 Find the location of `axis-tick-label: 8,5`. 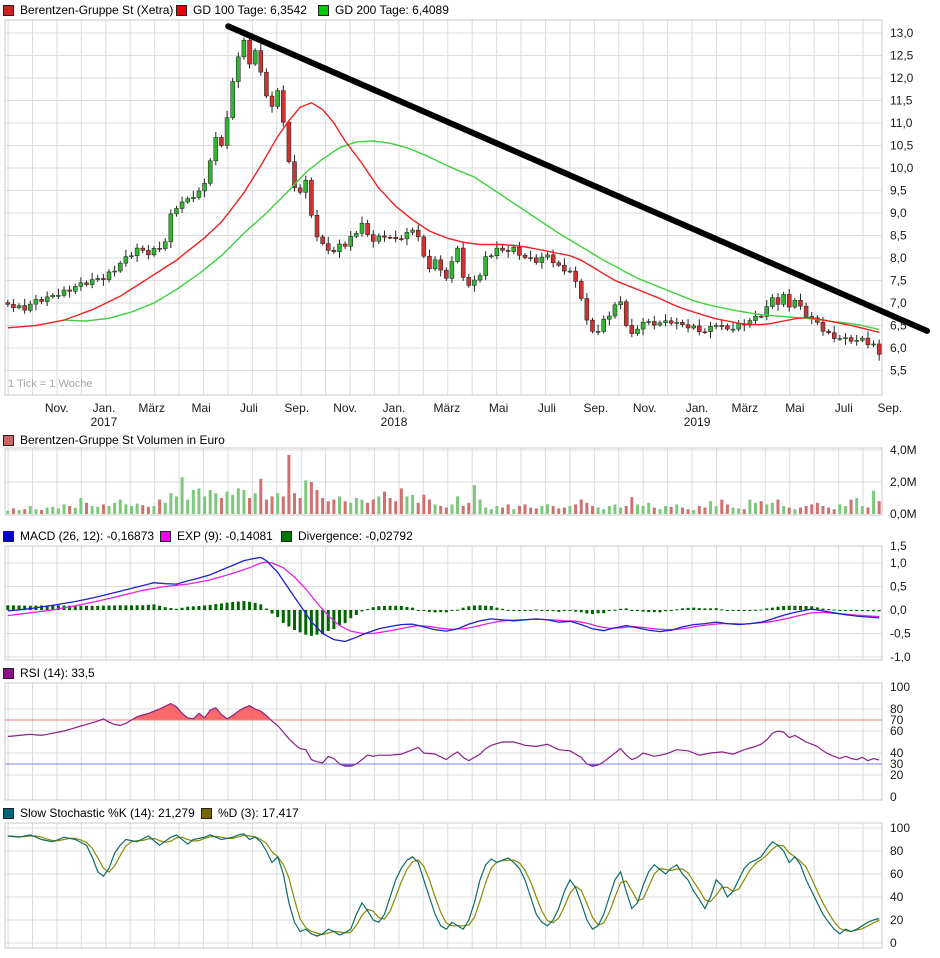

axis-tick-label: 8,5 is located at coordinates (898, 236).